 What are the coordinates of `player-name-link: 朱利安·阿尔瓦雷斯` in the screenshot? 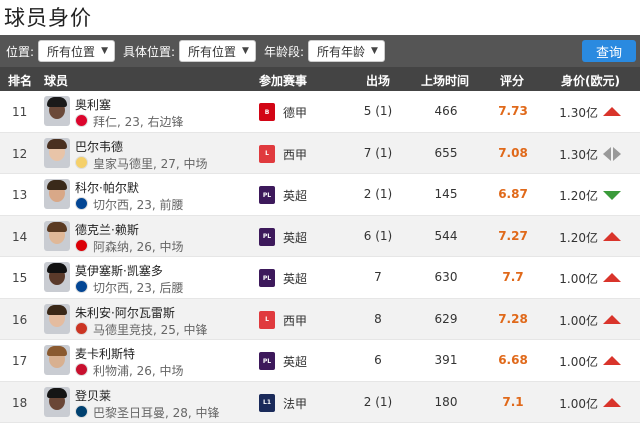 It's located at (125, 312).